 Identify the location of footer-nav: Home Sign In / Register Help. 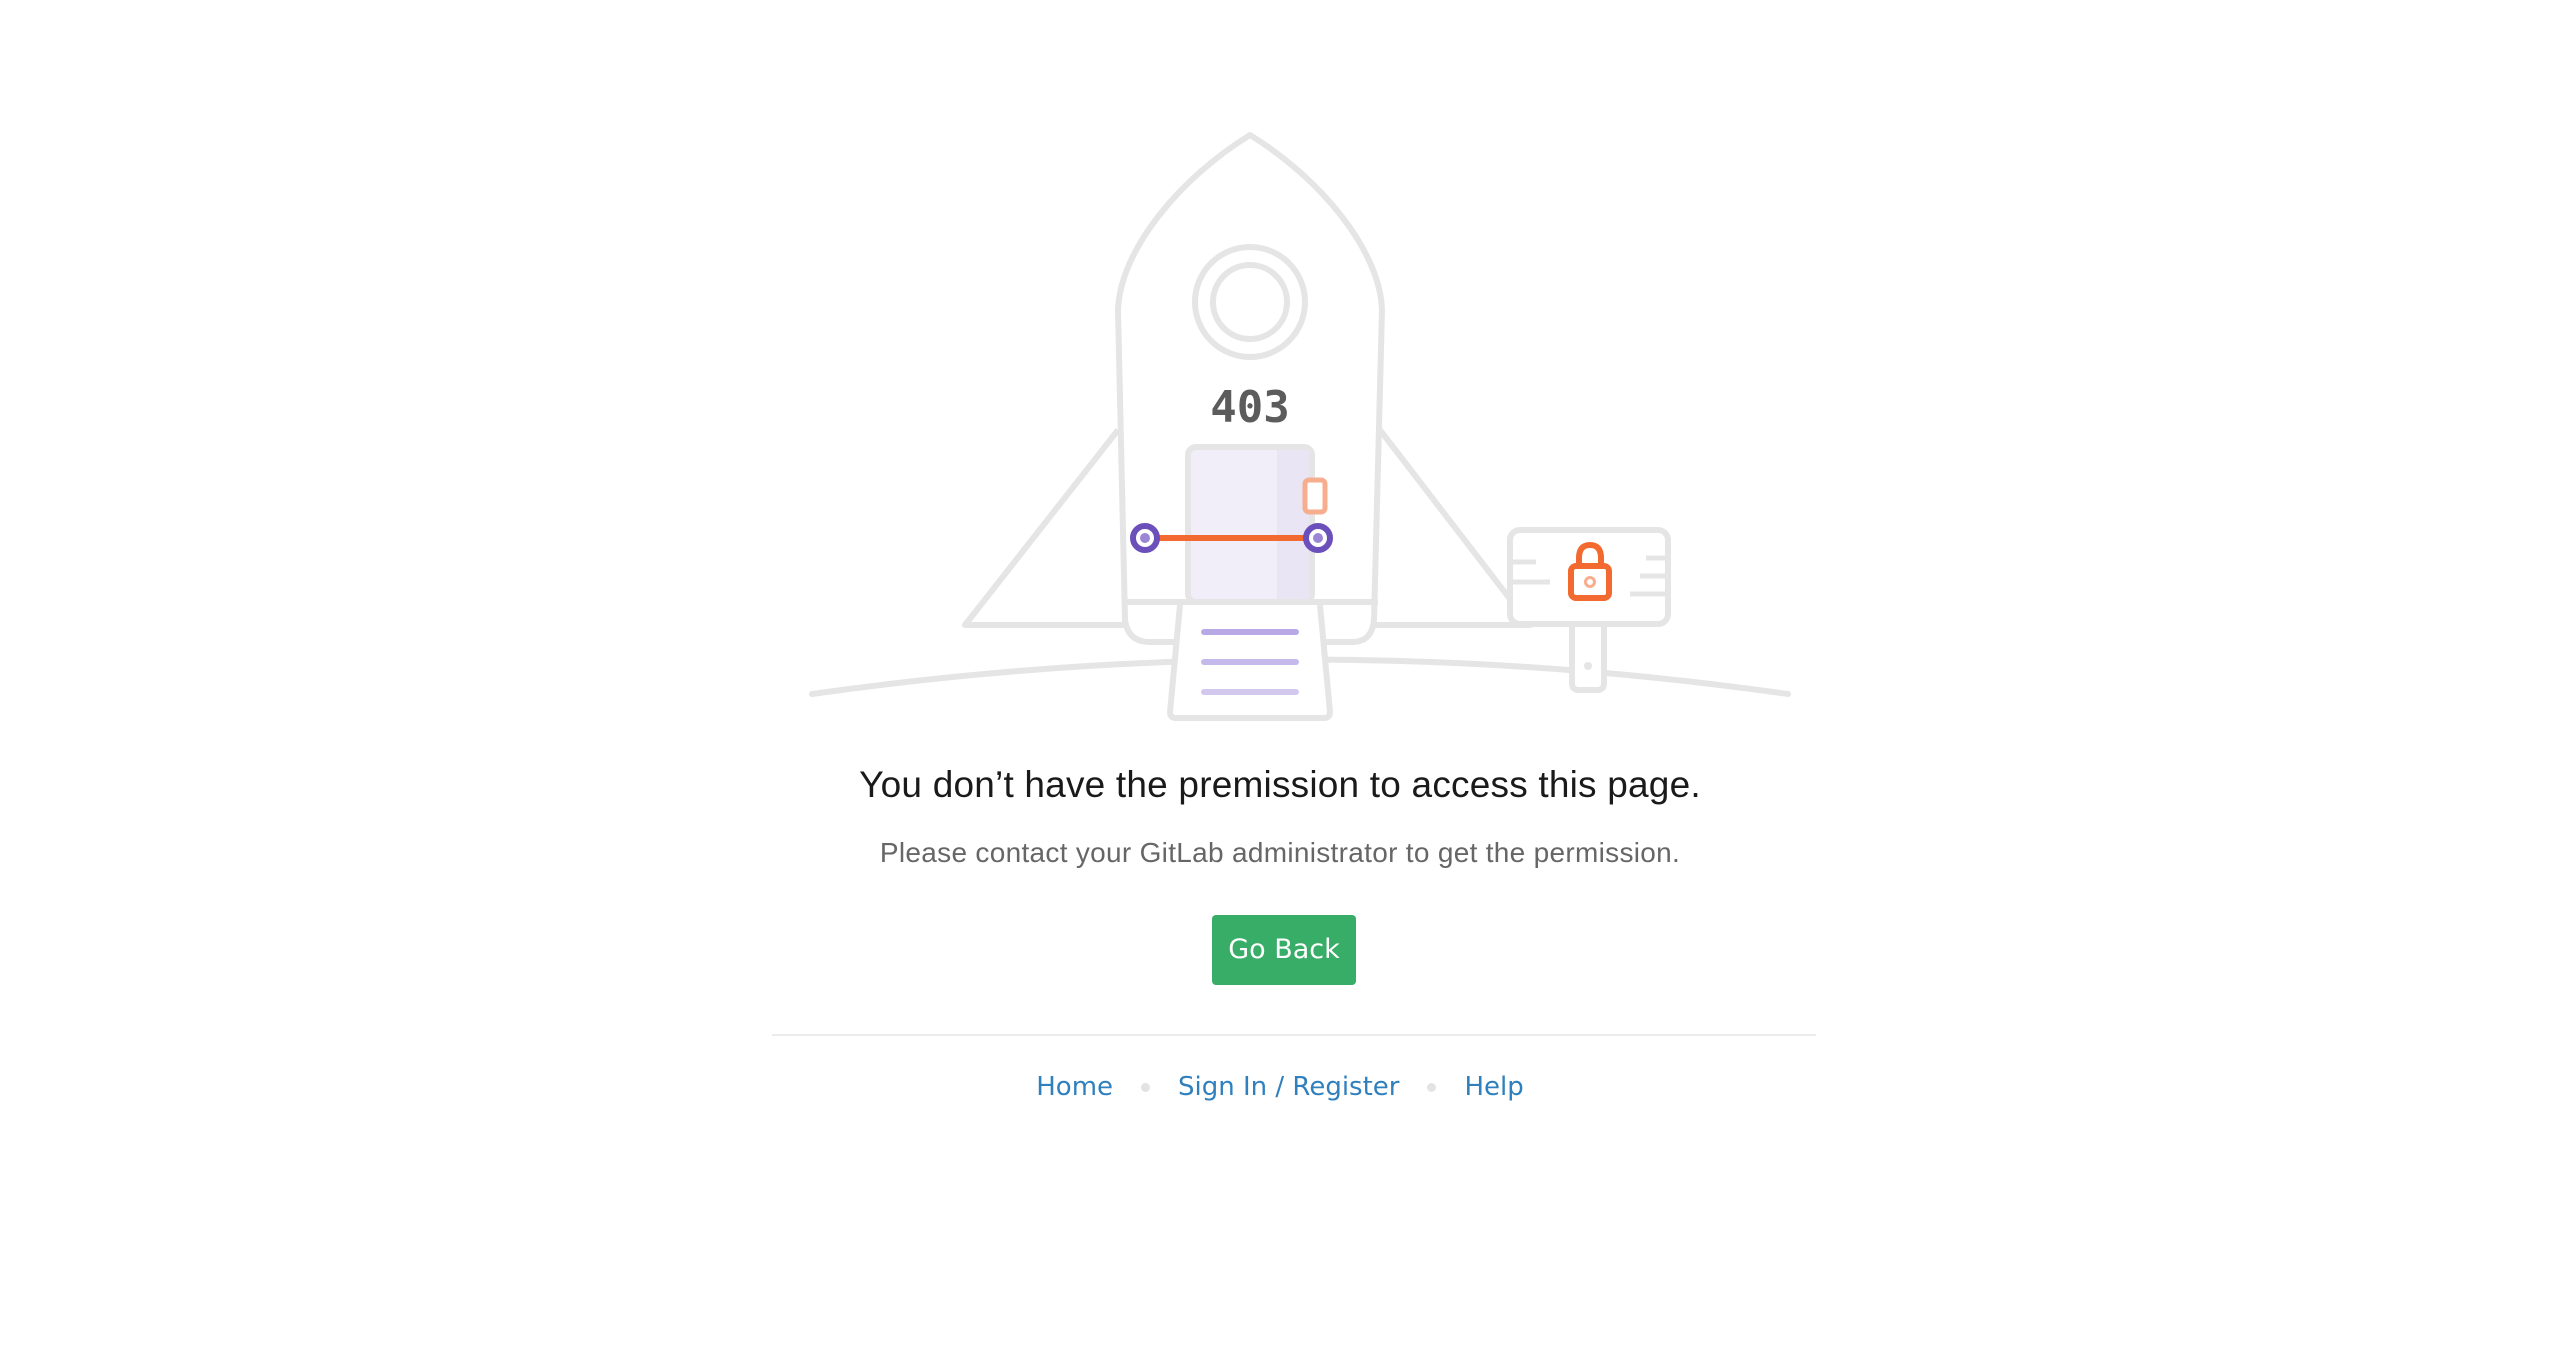
(1280, 1087).